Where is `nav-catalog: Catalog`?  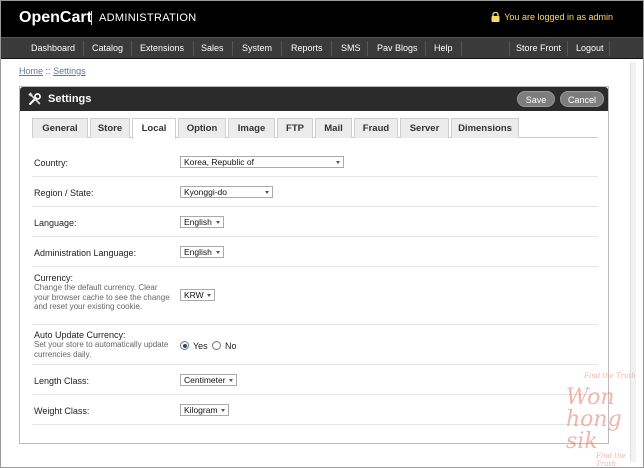 nav-catalog: Catalog is located at coordinates (107, 48).